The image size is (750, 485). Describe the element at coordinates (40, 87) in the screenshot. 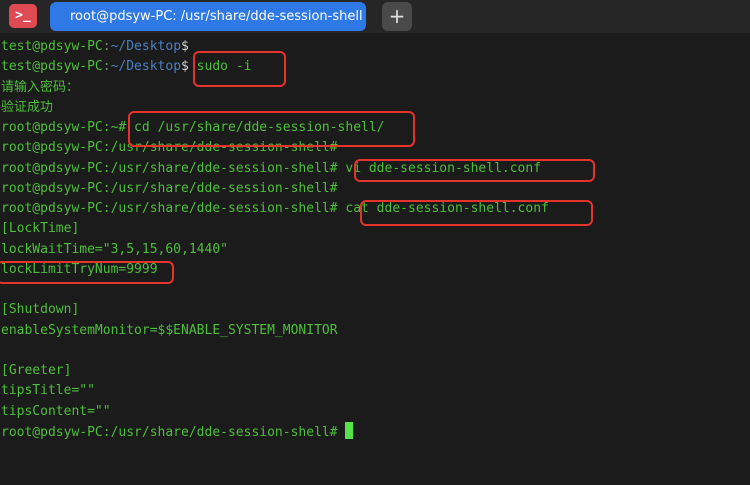

I see `terminal-line: 请输入密码：` at that location.